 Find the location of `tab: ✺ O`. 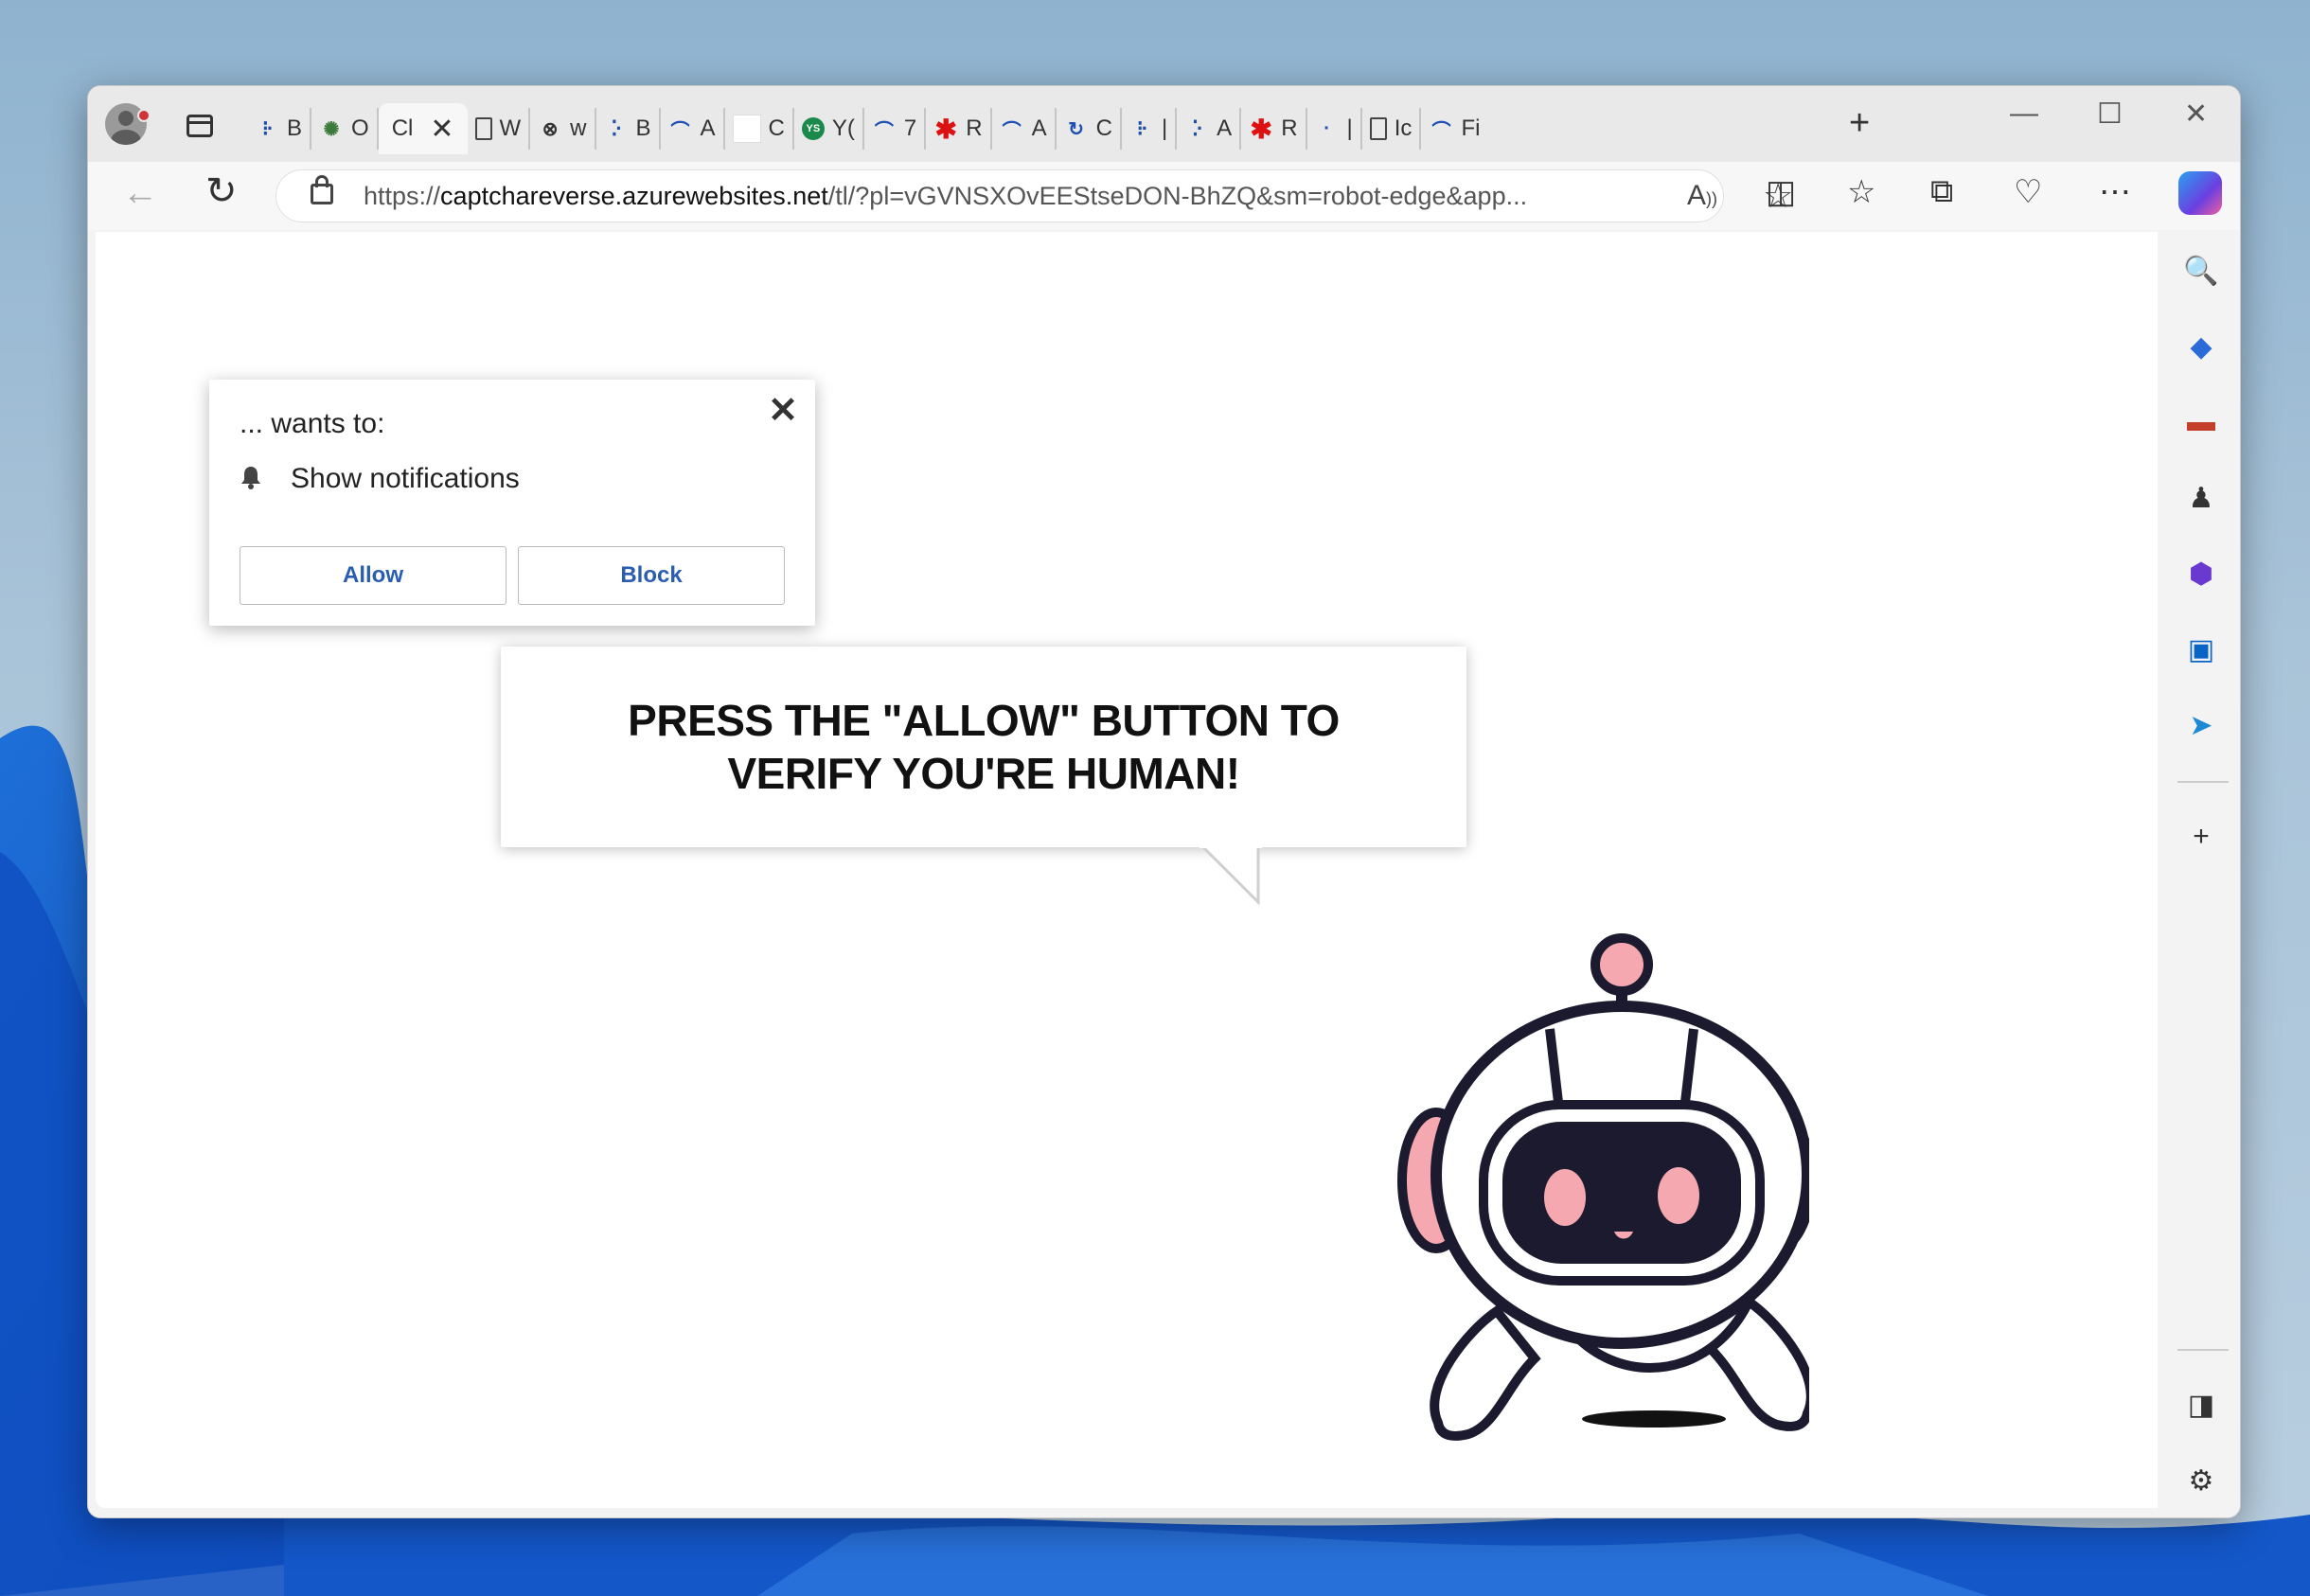

tab: ✺ O is located at coordinates (345, 129).